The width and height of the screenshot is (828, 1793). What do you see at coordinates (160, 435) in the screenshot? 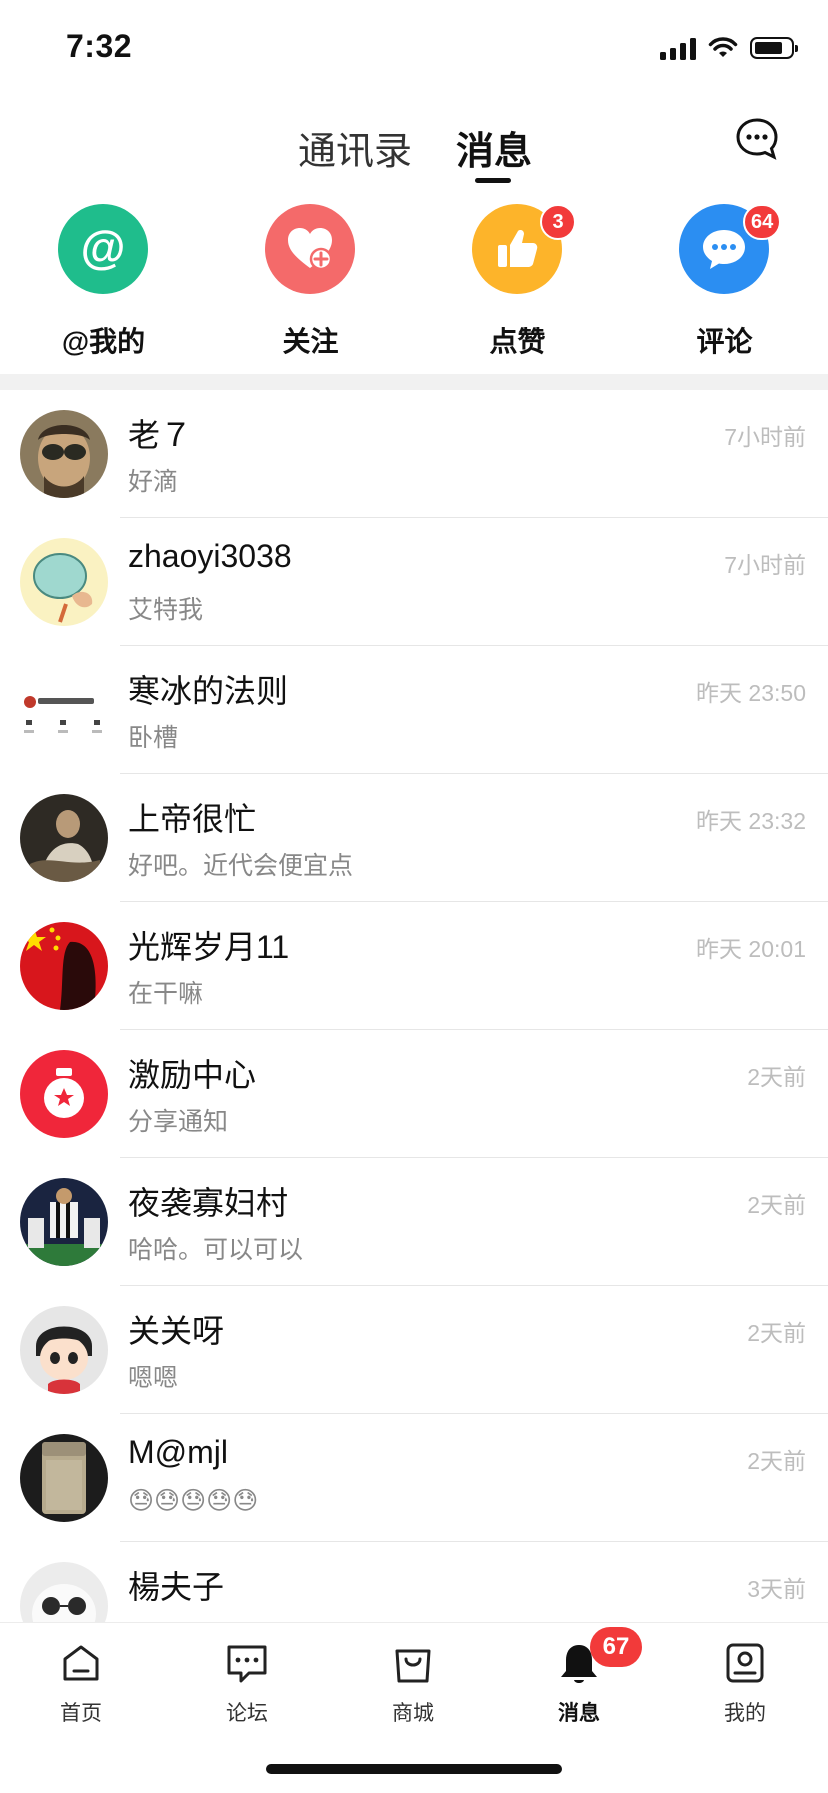
I see `conversation-name: 老７` at bounding box center [160, 435].